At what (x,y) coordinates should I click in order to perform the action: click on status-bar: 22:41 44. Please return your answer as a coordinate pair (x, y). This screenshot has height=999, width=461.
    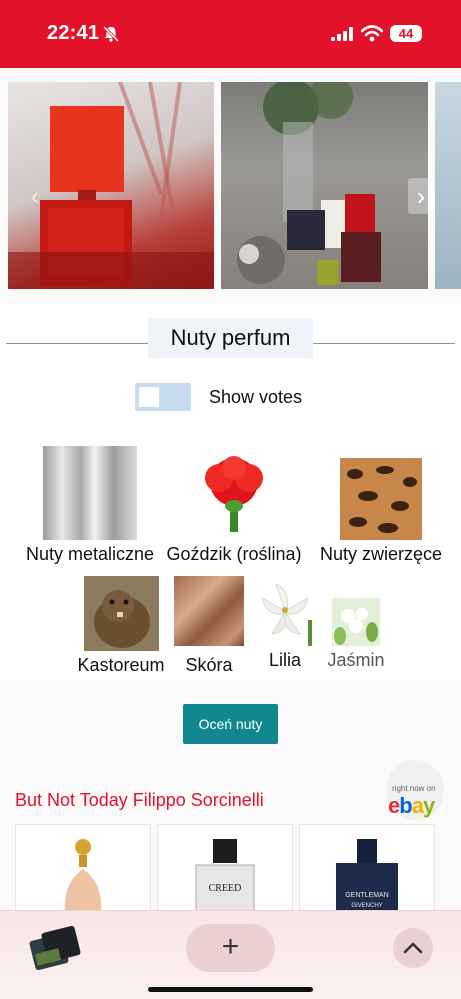
    Looking at the image, I should click on (230, 34).